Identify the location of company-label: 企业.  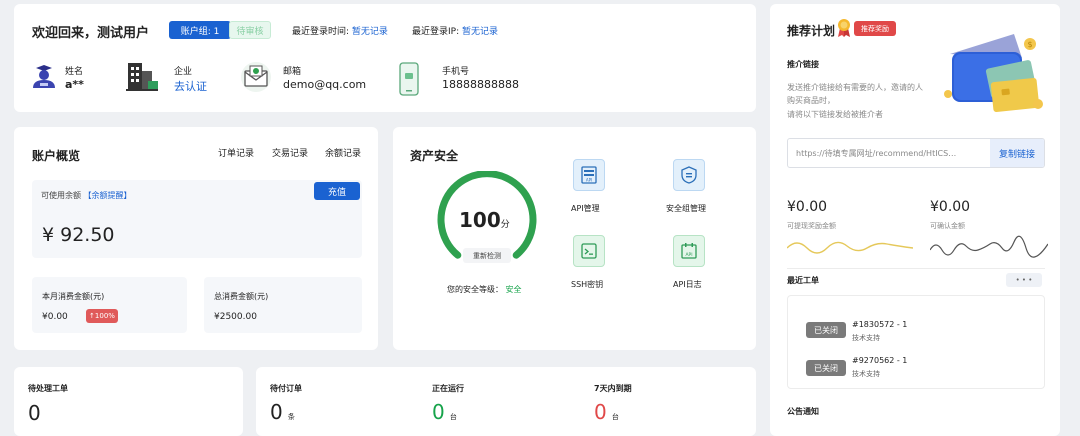
(183, 72).